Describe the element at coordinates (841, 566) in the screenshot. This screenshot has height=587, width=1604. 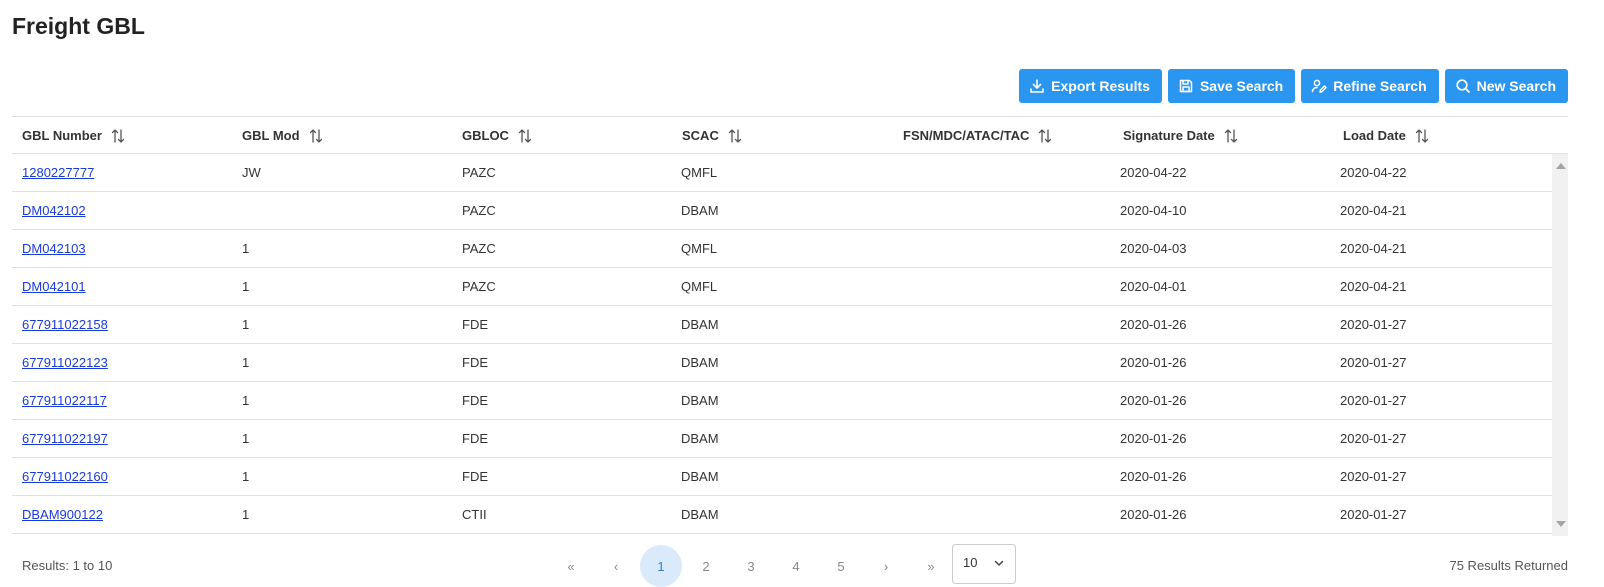
I see `page-button-5: 5` at that location.